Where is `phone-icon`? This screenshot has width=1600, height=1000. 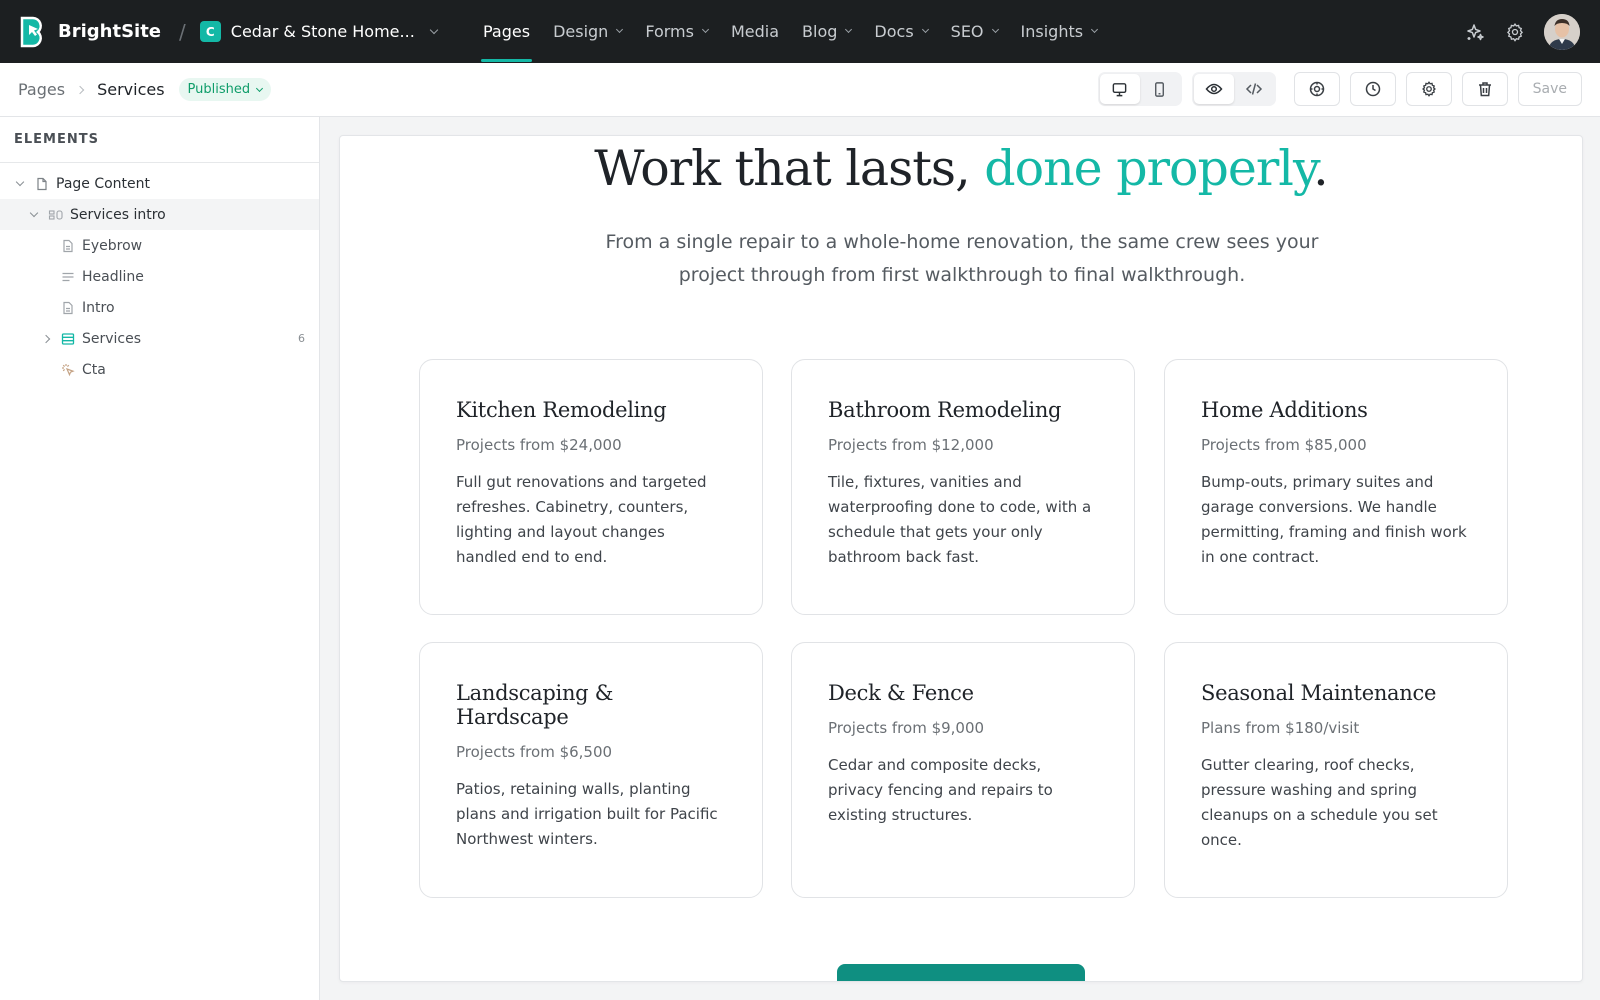
phone-icon is located at coordinates (1160, 89).